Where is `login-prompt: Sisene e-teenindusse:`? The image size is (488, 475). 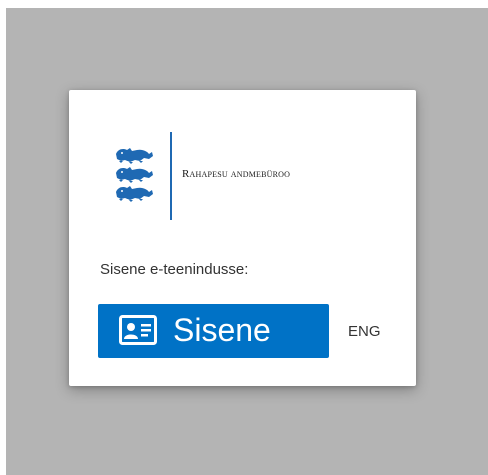 login-prompt: Sisene e-teenindusse: is located at coordinates (174, 269).